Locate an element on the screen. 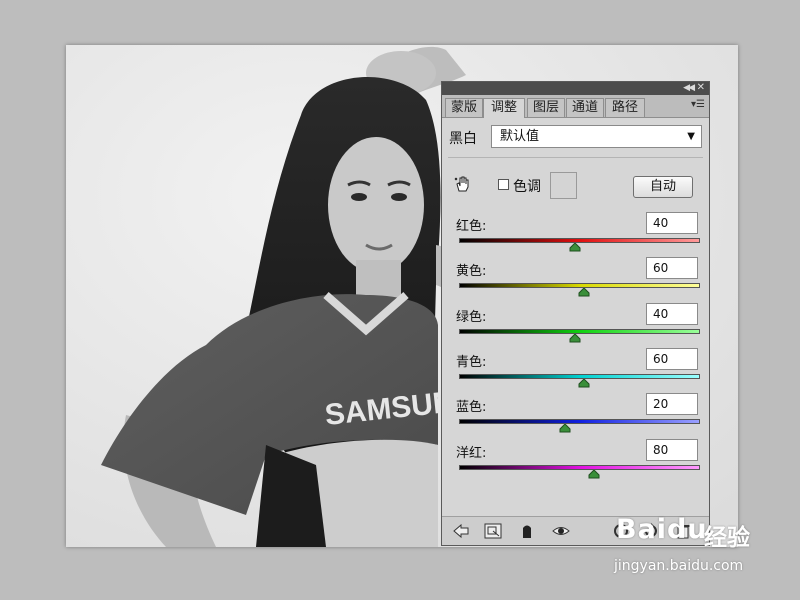 The height and width of the screenshot is (600, 800). tab-paths: 路径 is located at coordinates (625, 107).